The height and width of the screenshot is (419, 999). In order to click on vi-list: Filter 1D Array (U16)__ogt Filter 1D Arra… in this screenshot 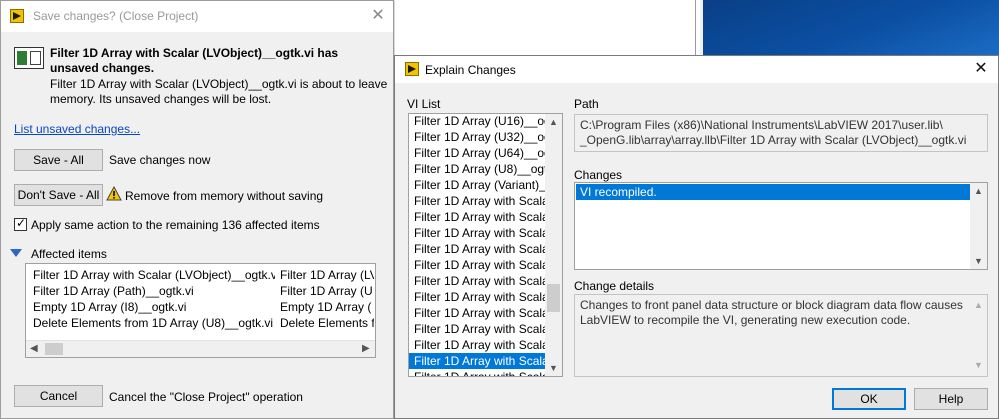, I will do `click(485, 245)`.